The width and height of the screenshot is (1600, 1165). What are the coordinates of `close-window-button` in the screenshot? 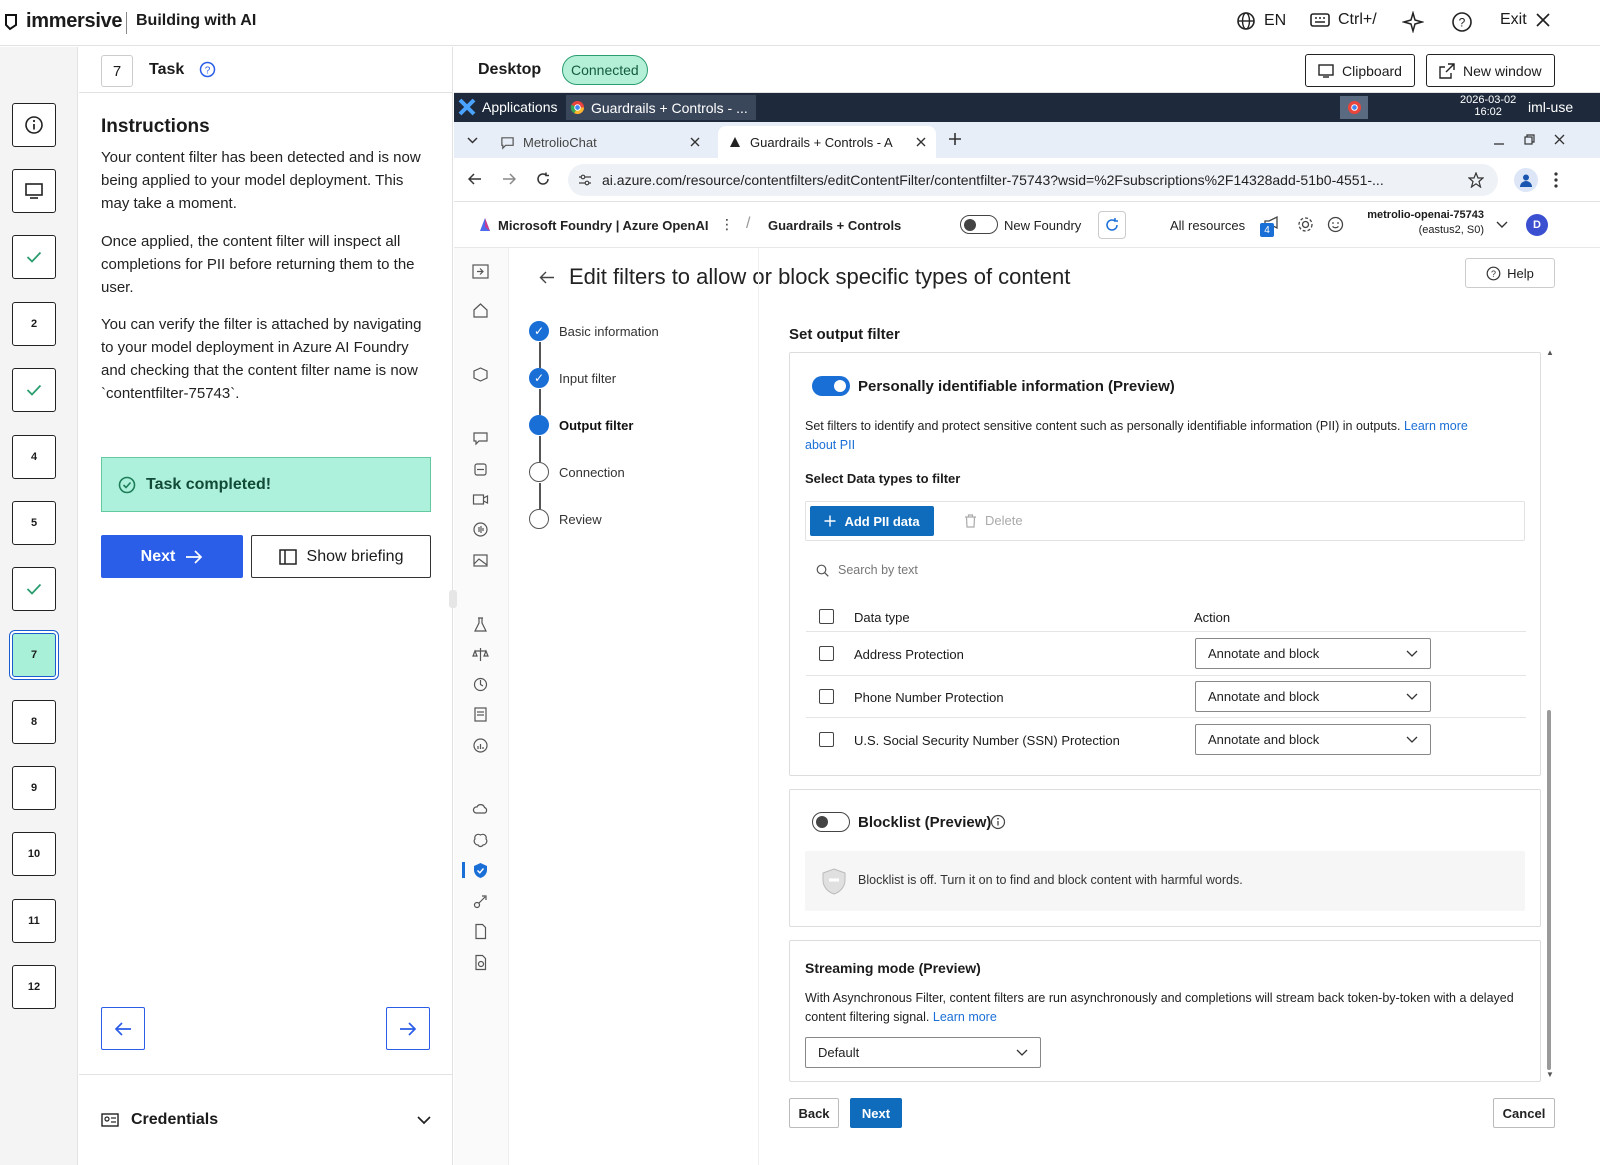 It's located at (1559, 139).